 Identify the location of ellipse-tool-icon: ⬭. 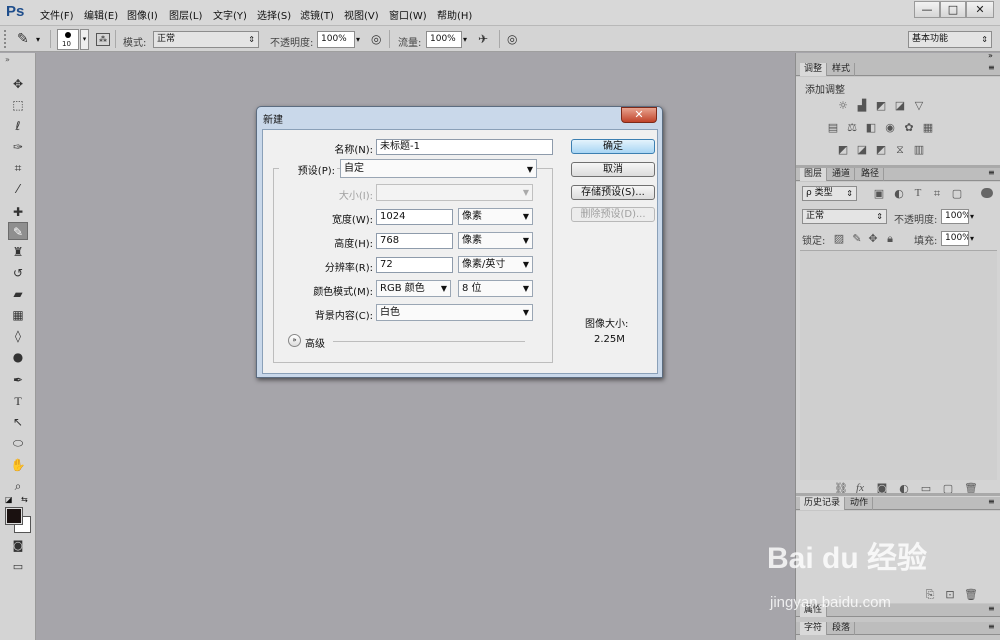
(18, 443).